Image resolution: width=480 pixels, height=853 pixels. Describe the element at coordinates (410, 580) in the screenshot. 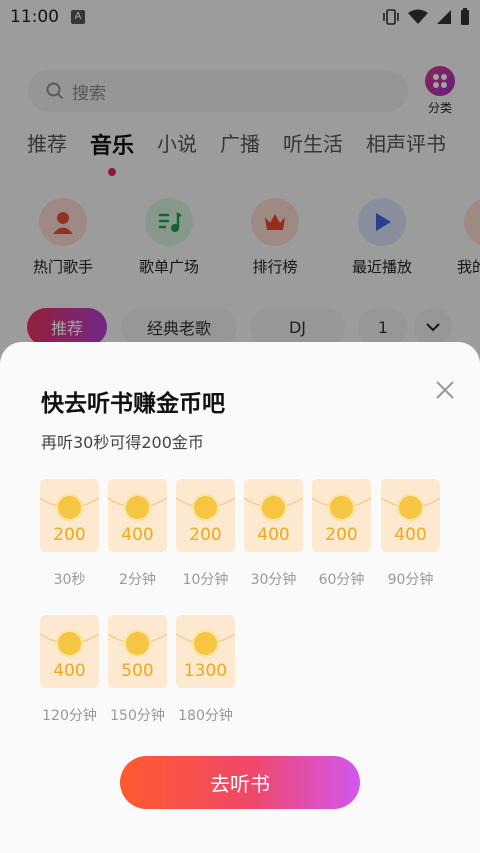

I see `reward-duration: 90分钟` at that location.